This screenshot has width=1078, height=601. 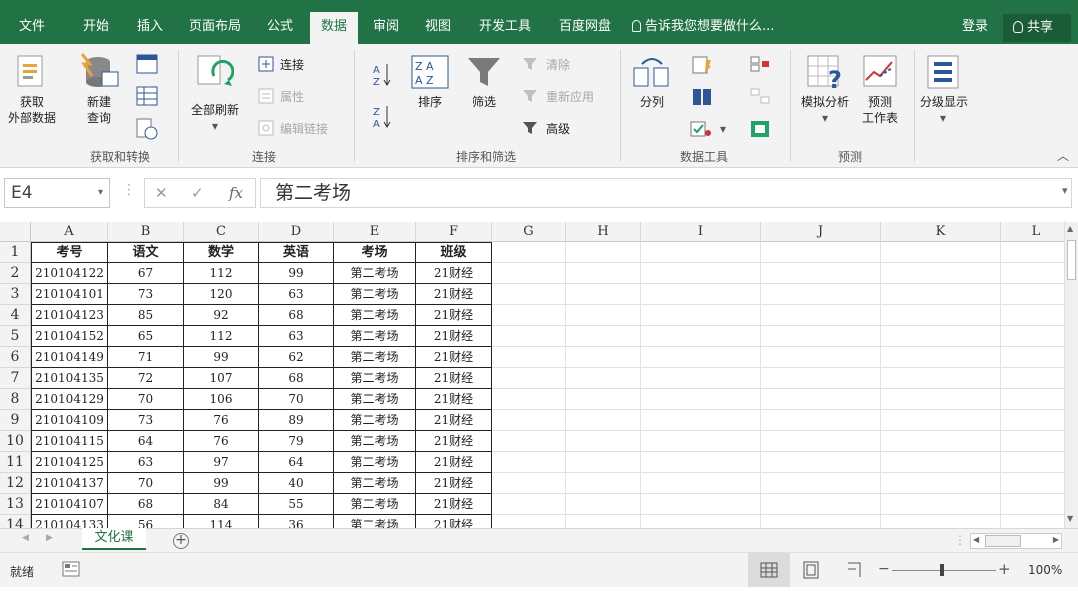 I want to click on page-layout-view-icon, so click(x=811, y=571).